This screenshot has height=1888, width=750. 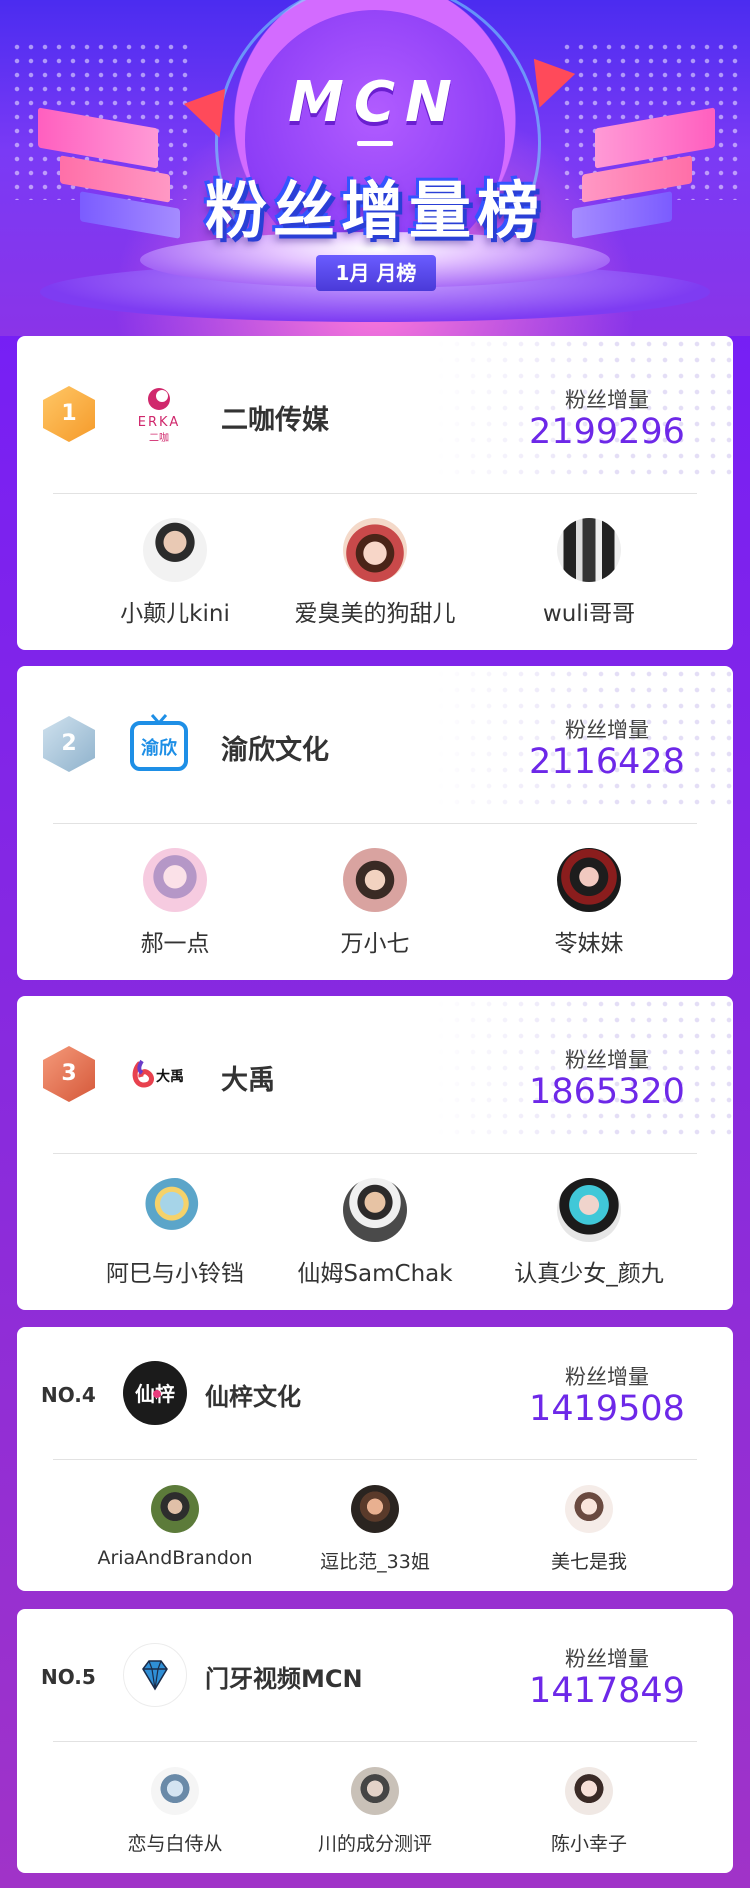 I want to click on member-item: AriaAndBrandon, so click(x=175, y=1527).